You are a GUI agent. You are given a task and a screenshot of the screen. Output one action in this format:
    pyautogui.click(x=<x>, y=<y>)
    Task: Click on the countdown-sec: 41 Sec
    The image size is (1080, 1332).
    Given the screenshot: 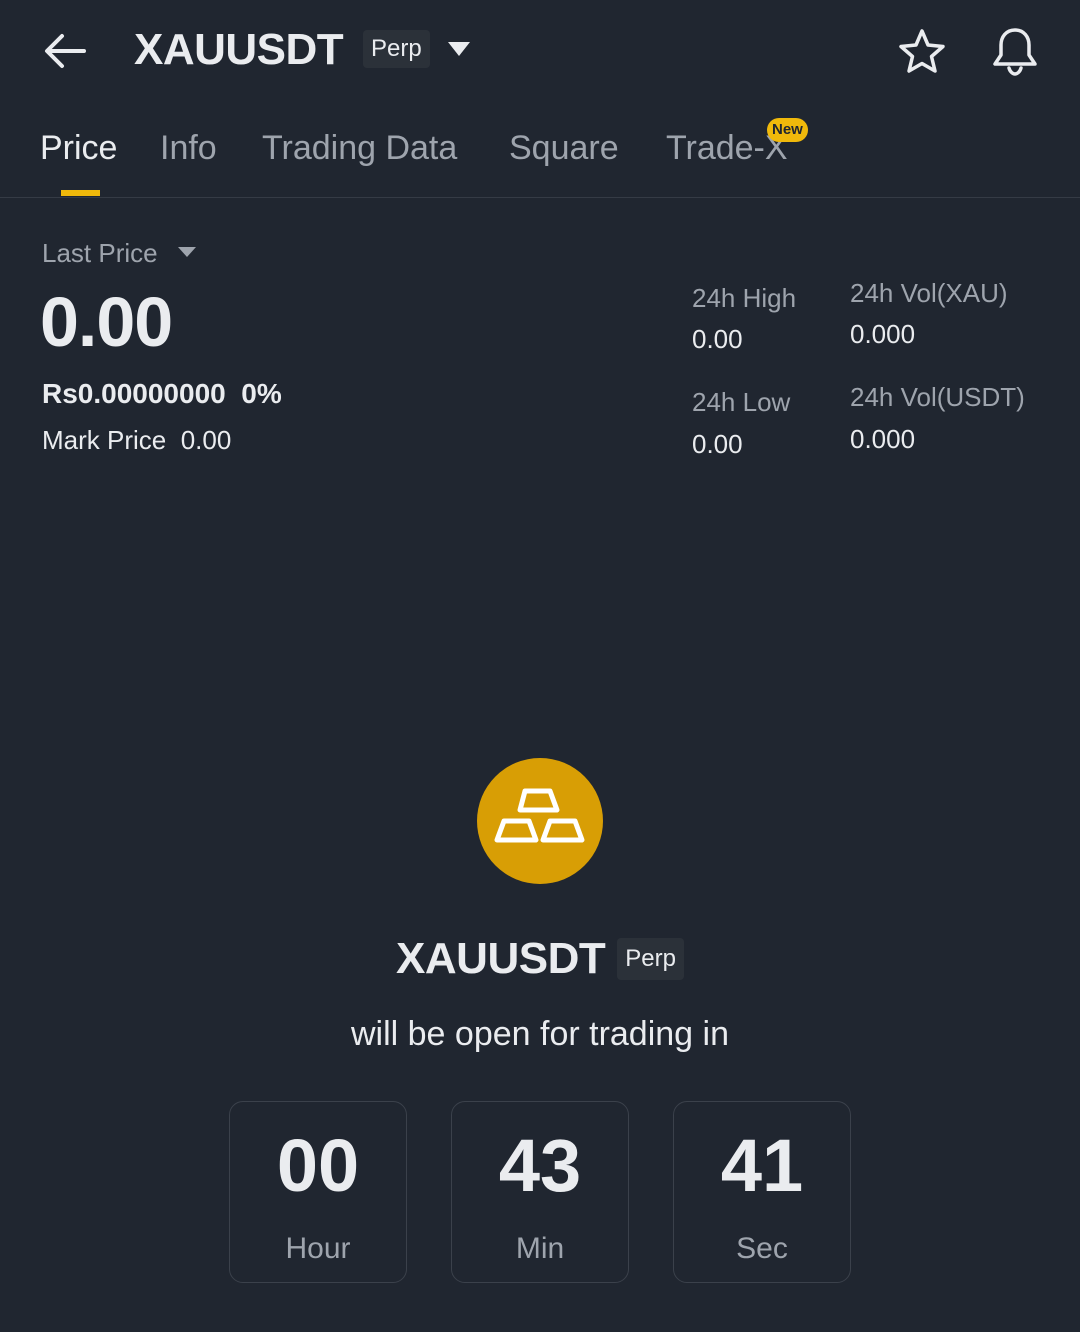 What is the action you would take?
    pyautogui.click(x=762, y=1192)
    